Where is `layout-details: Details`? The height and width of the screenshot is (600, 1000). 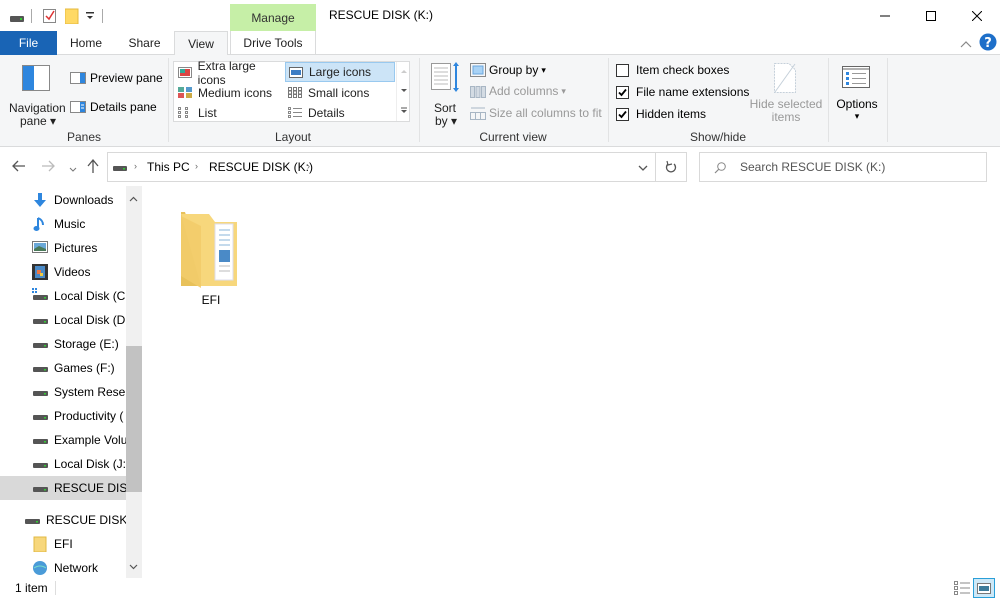 layout-details: Details is located at coordinates (340, 112).